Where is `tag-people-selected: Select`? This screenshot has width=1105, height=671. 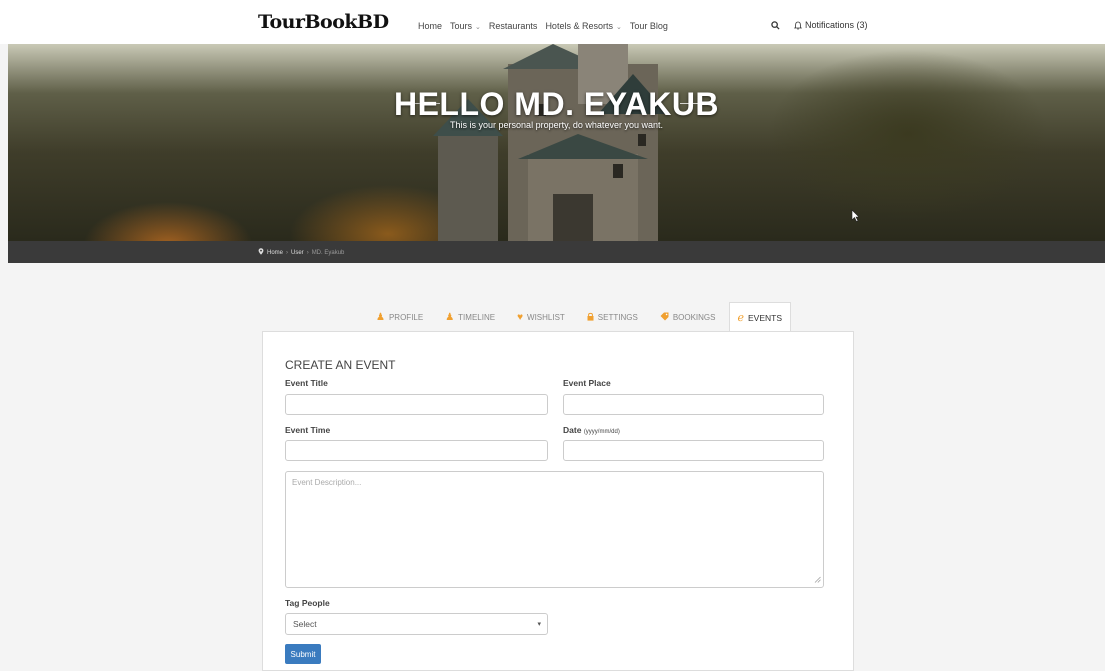
tag-people-selected: Select is located at coordinates (305, 624).